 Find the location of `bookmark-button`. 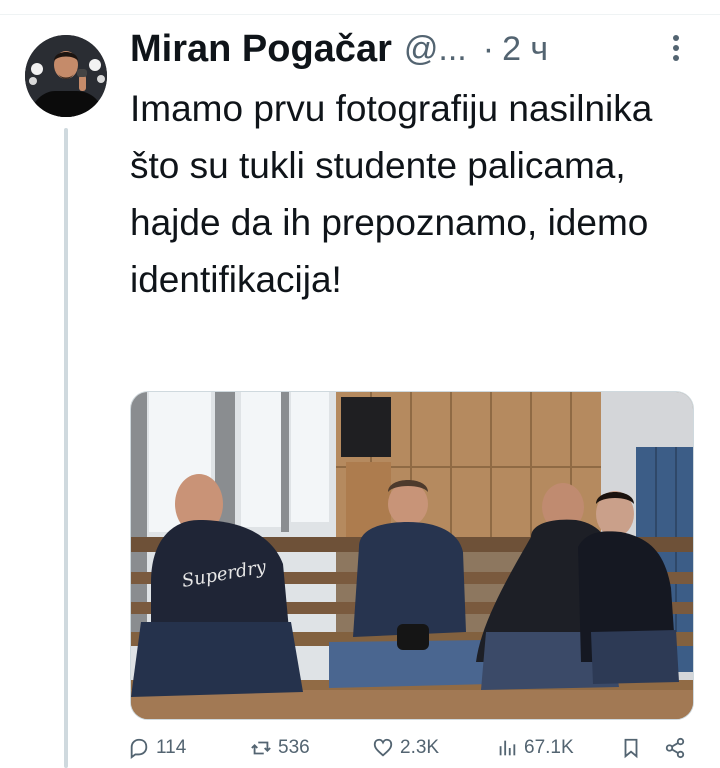

bookmark-button is located at coordinates (634, 748).